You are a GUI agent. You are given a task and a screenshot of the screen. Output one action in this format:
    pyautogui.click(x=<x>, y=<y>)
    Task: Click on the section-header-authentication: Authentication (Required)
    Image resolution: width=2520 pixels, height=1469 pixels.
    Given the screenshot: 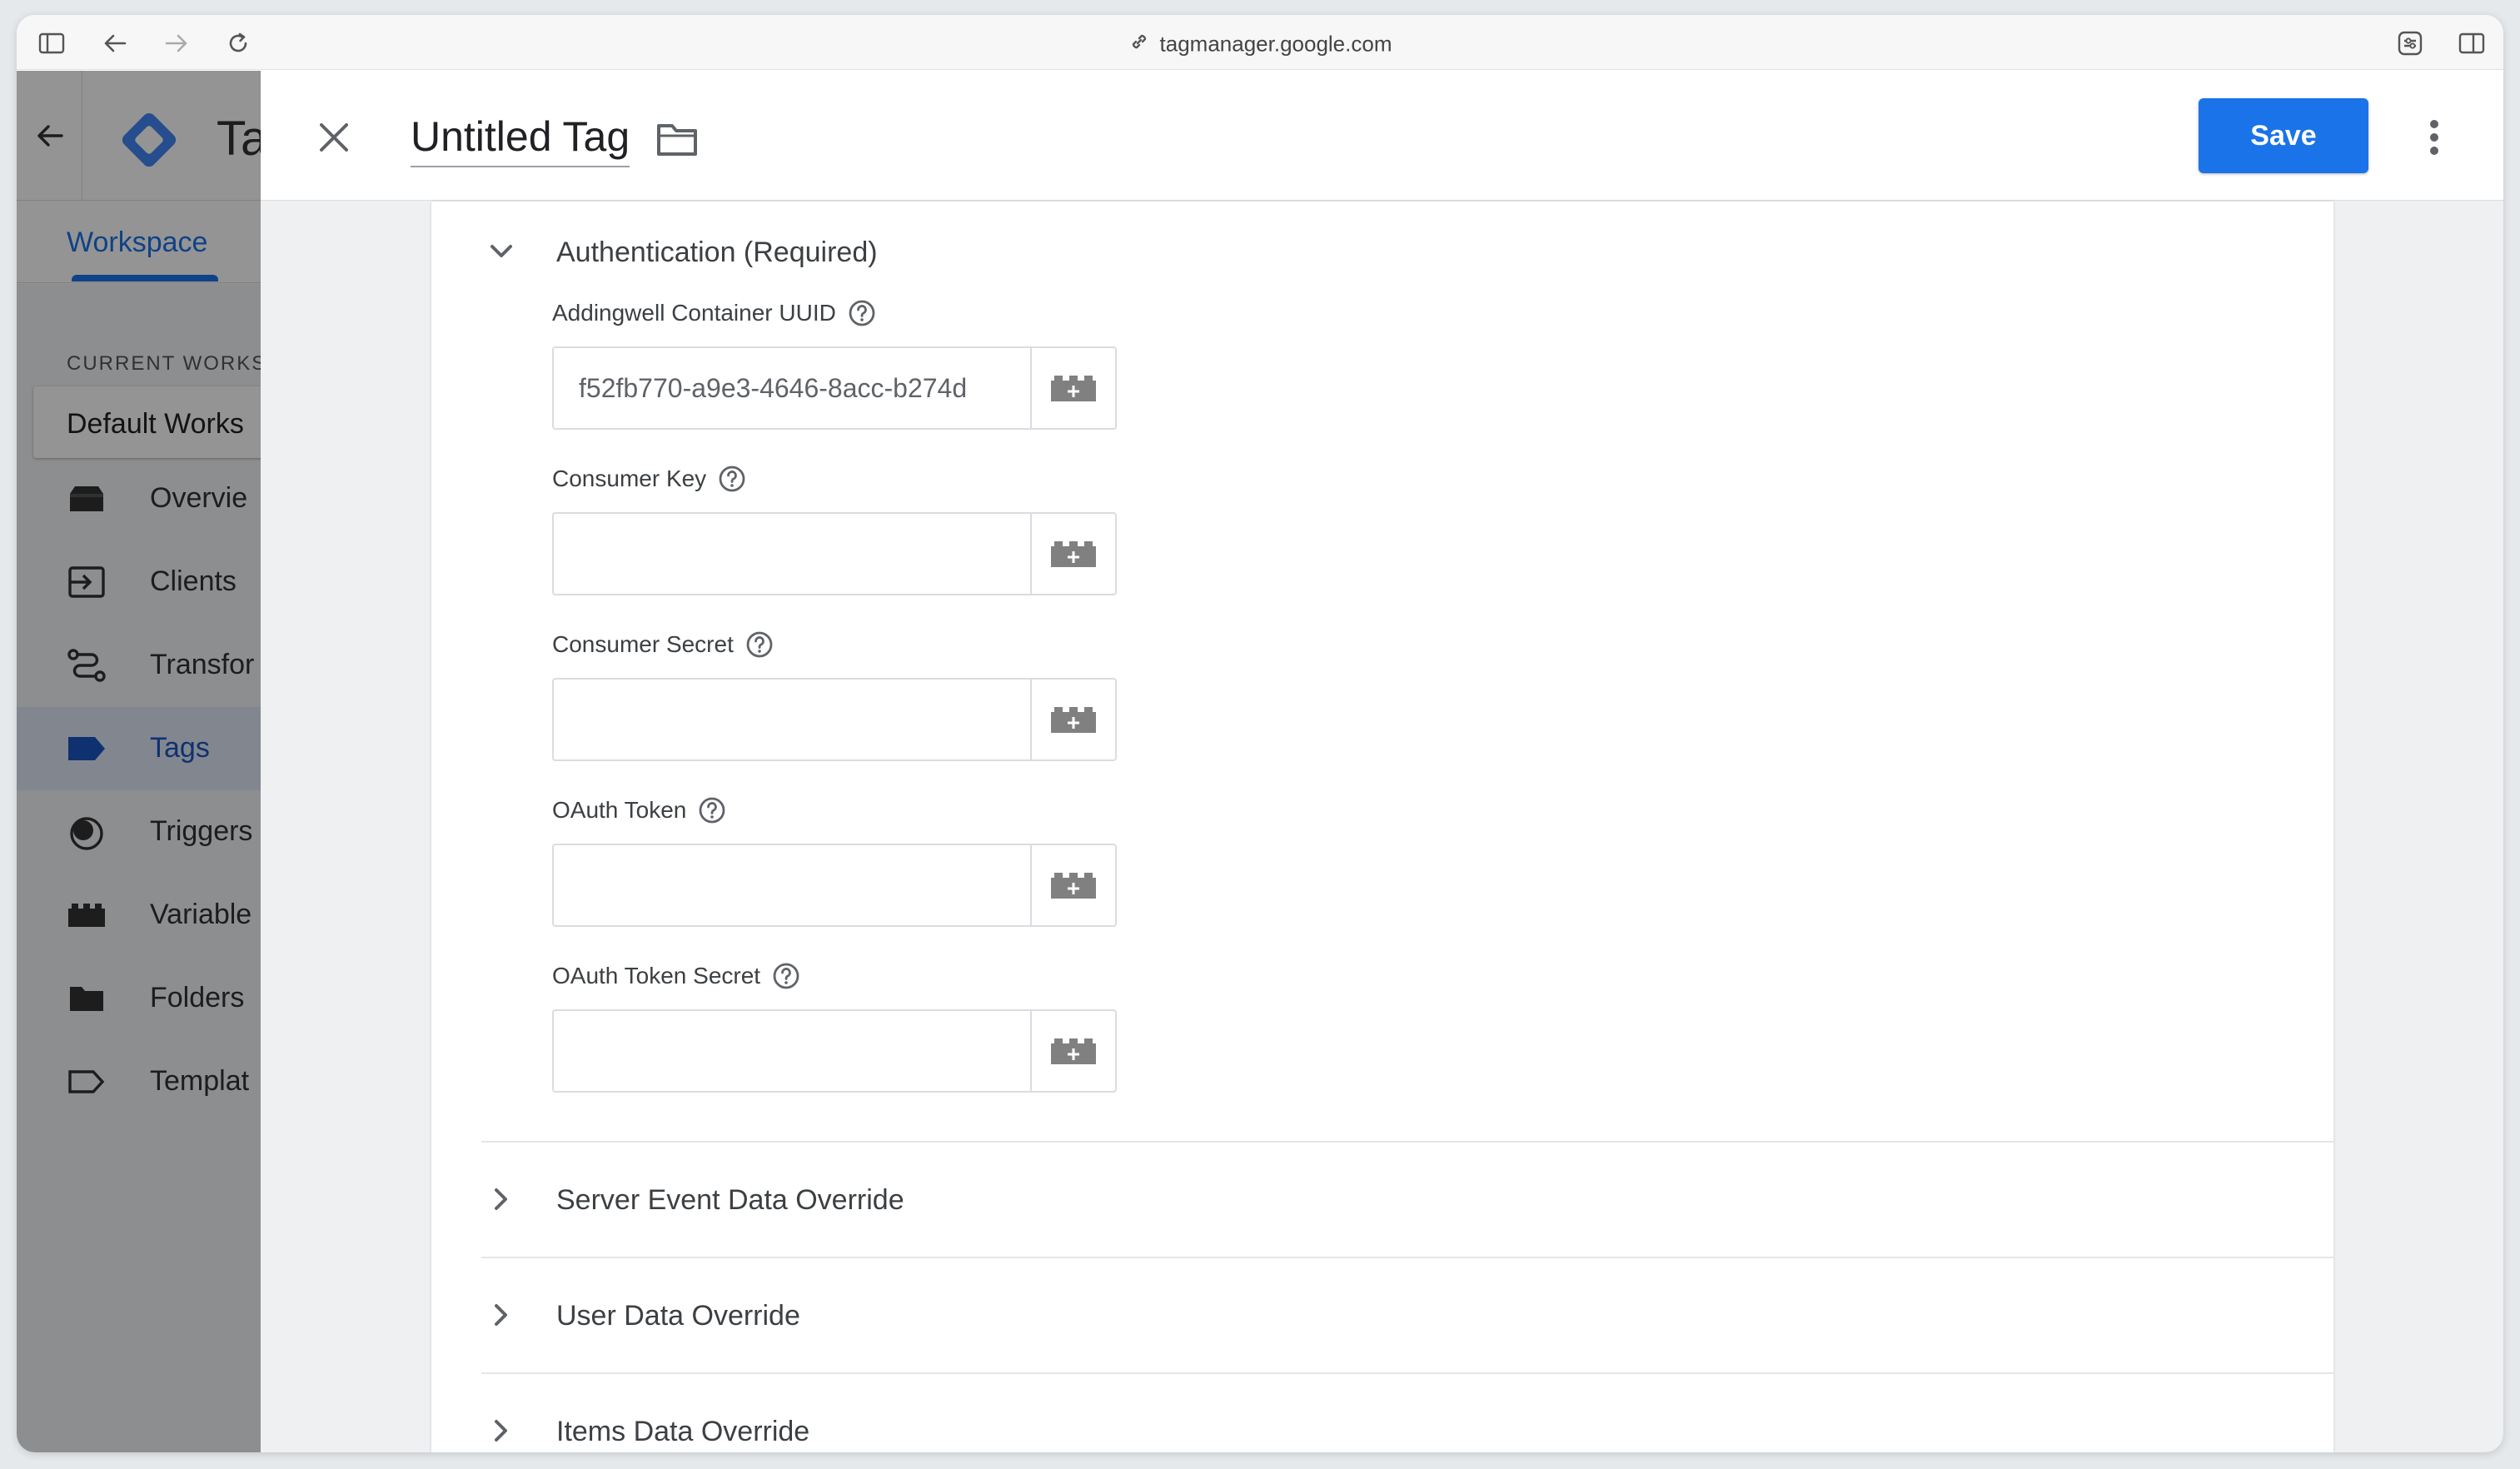 What is the action you would take?
    pyautogui.click(x=1272, y=252)
    